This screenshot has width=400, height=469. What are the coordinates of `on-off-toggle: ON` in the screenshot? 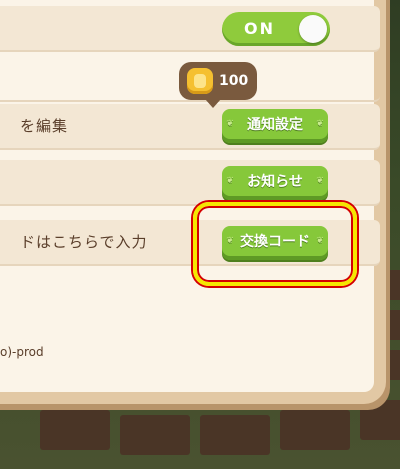 It's located at (276, 29).